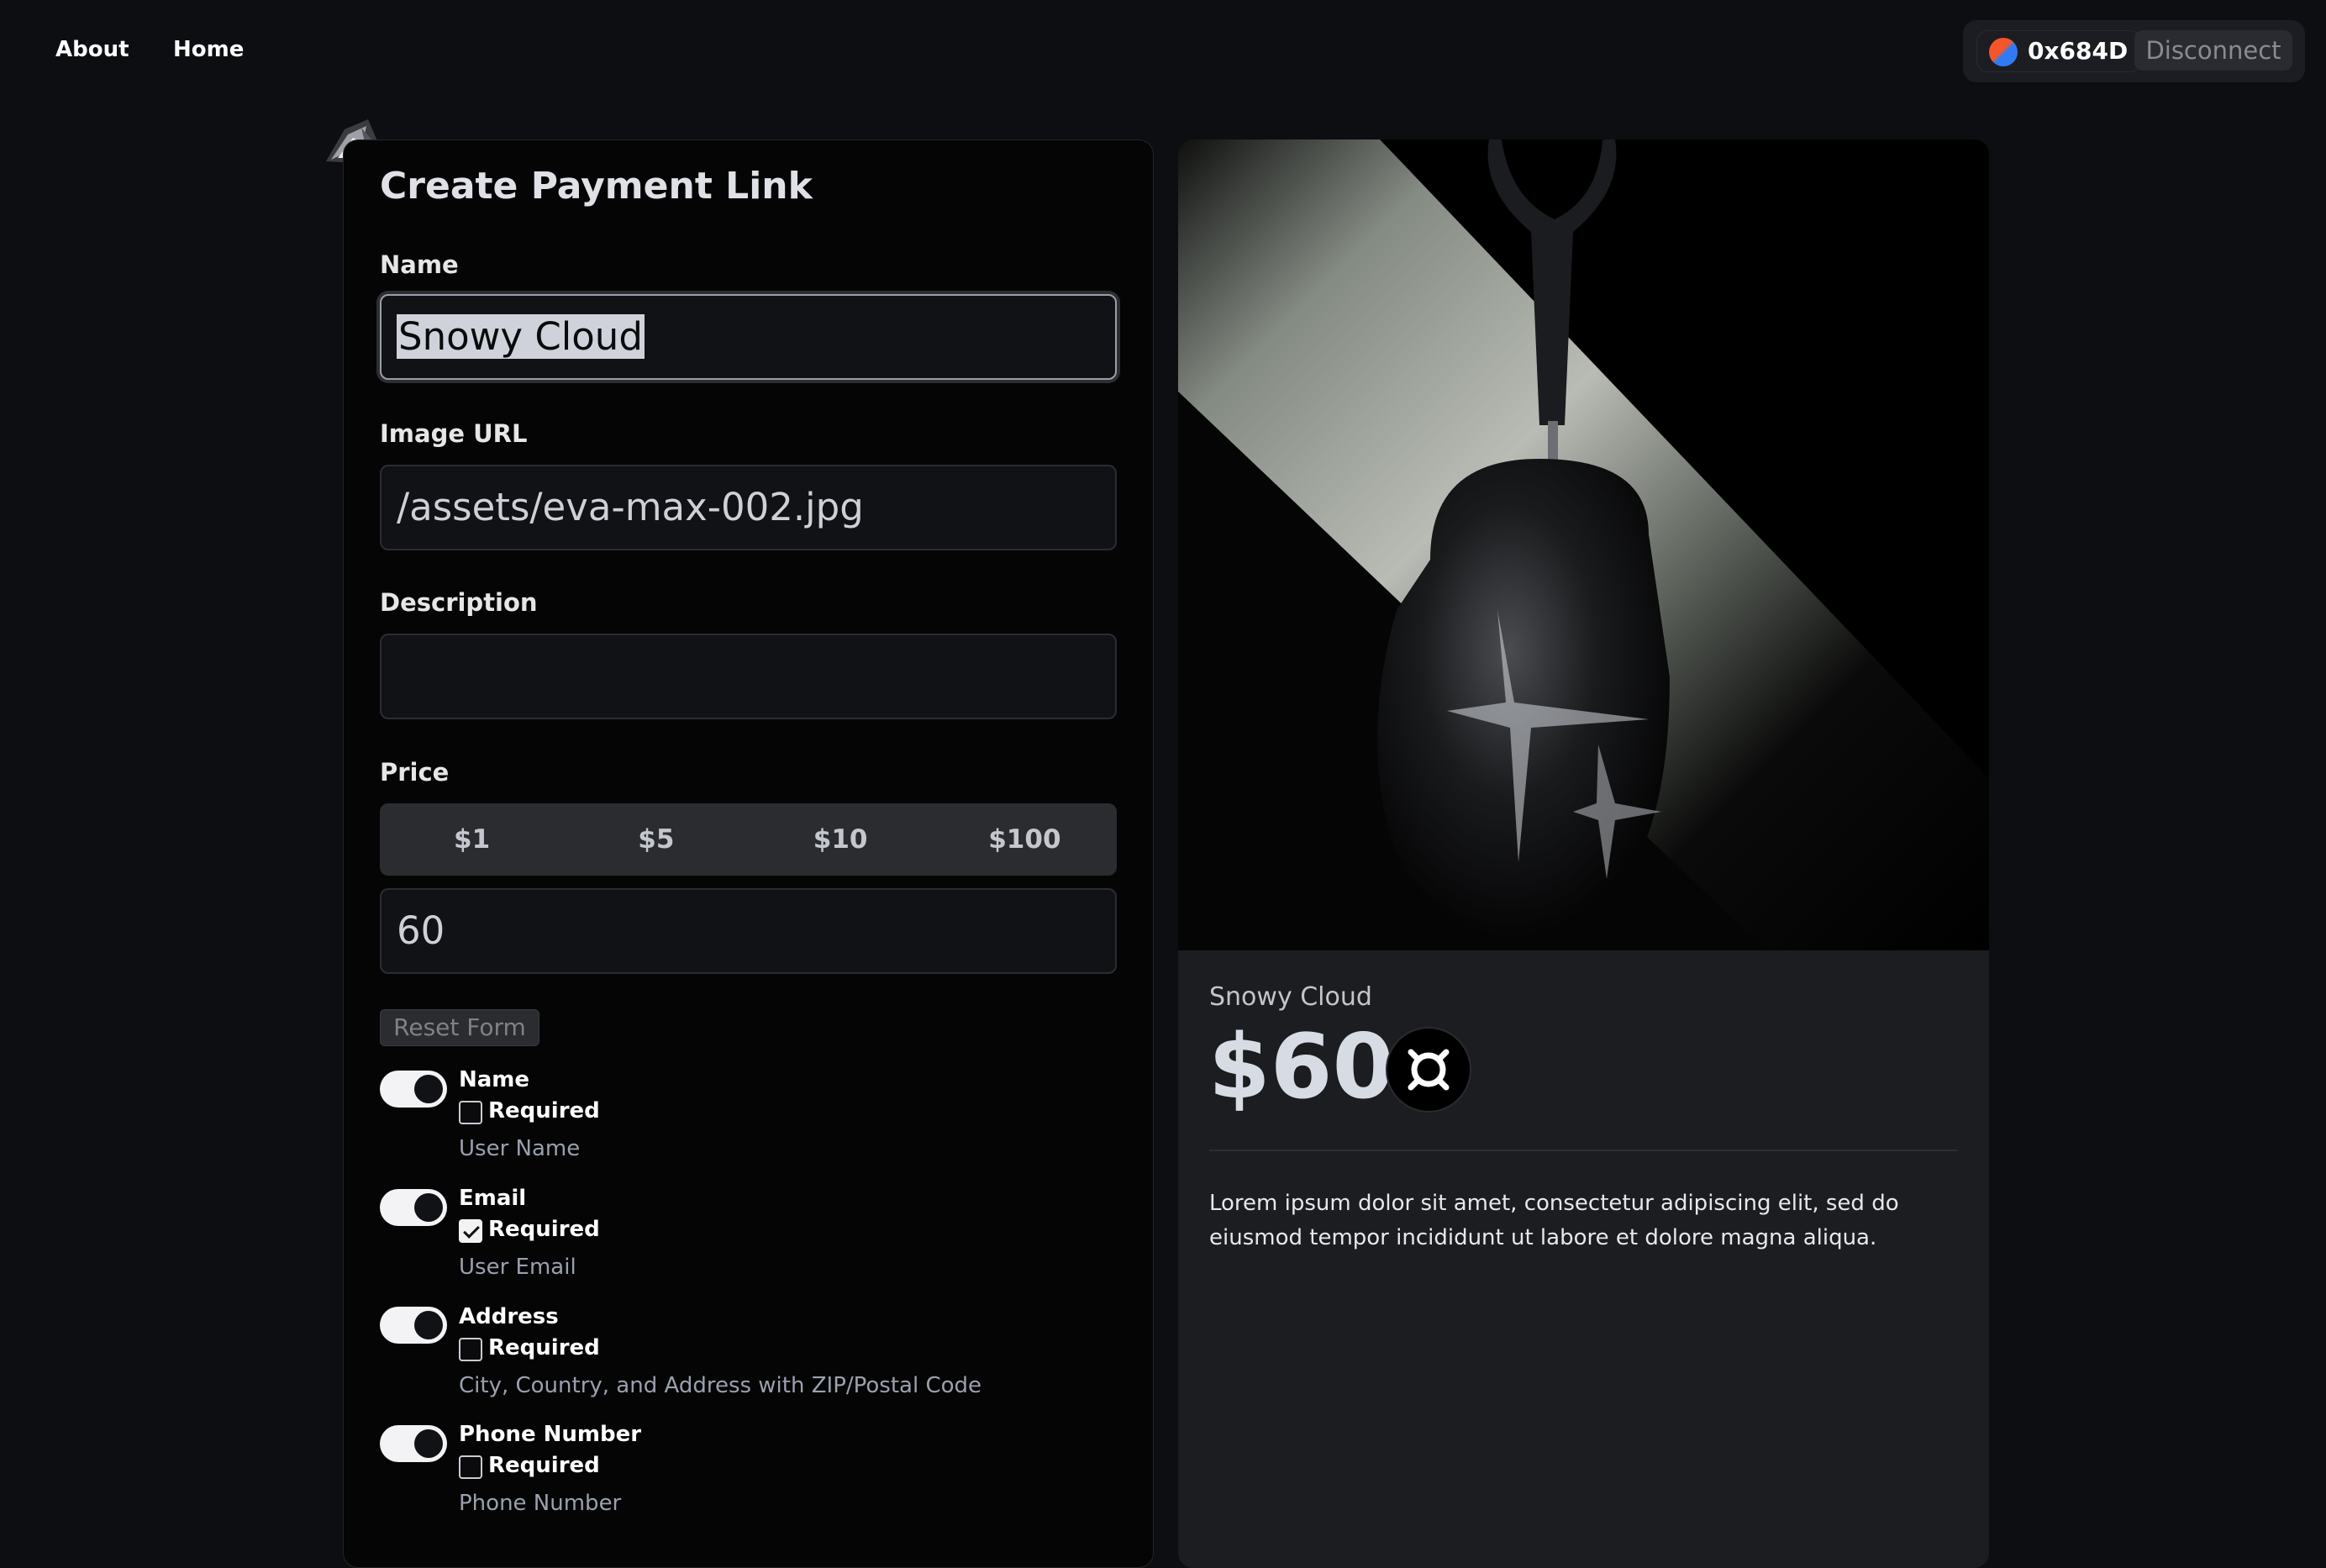 The width and height of the screenshot is (2326, 1568). Describe the element at coordinates (748, 677) in the screenshot. I see `description-input` at that location.